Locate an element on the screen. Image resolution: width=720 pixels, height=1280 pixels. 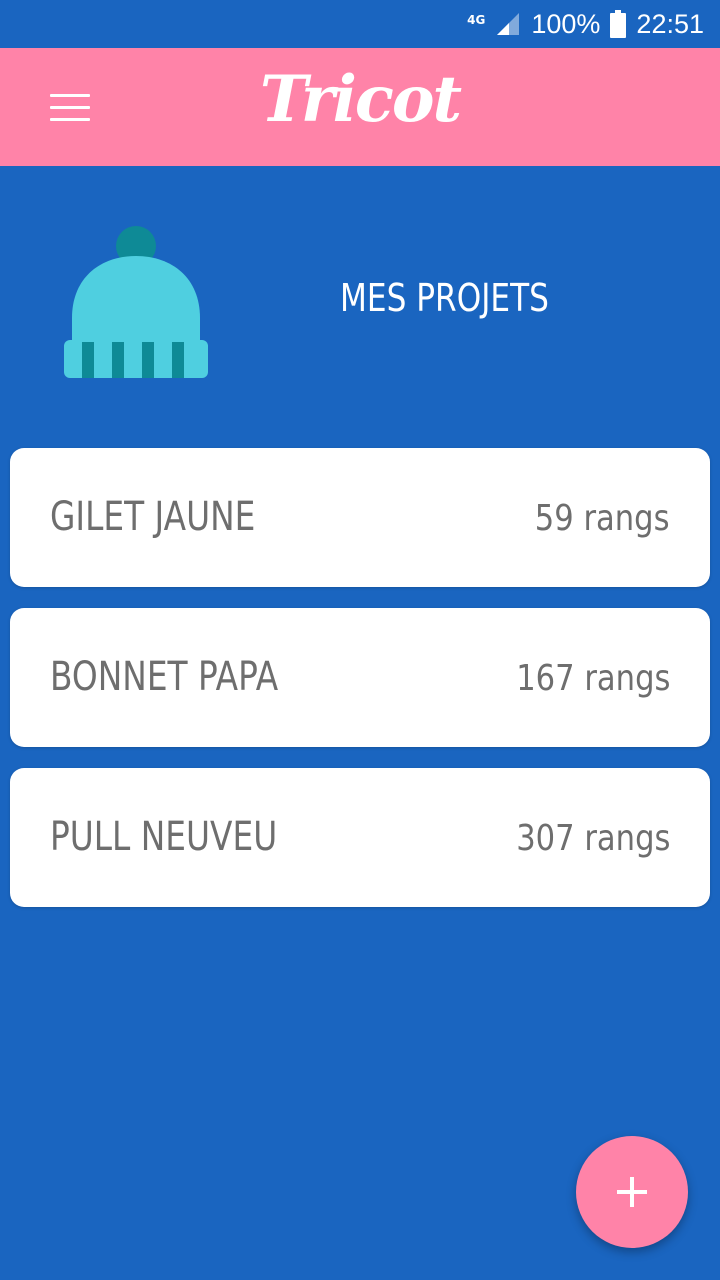
beanie-hat-icon is located at coordinates (136, 302).